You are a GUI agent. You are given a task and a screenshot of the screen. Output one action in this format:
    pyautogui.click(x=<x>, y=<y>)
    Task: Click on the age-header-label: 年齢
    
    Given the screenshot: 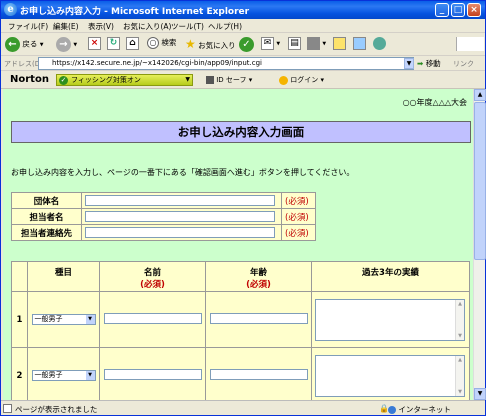 What is the action you would take?
    pyautogui.click(x=258, y=273)
    